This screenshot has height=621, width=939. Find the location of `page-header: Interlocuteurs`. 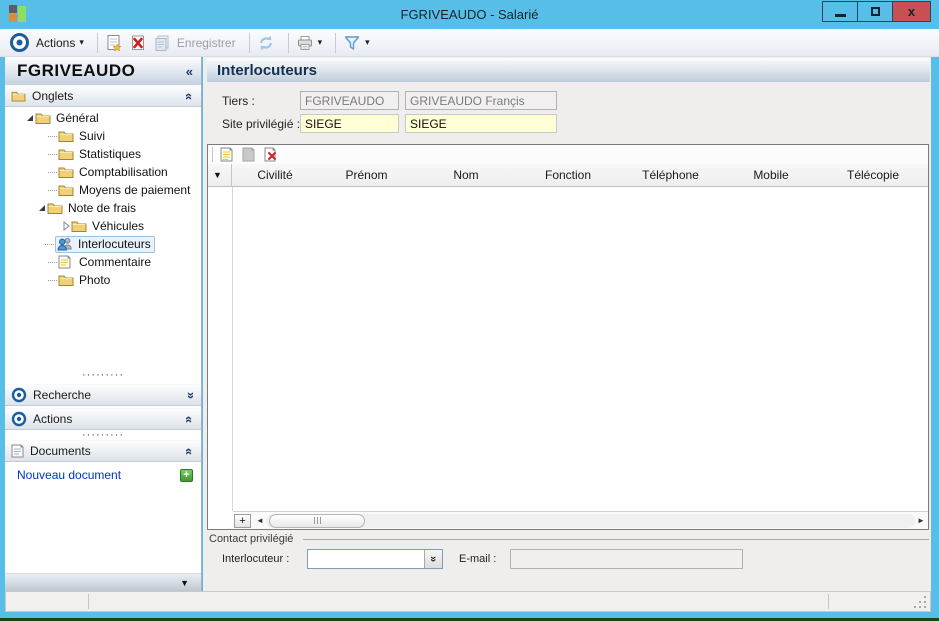

page-header: Interlocuteurs is located at coordinates (568, 70).